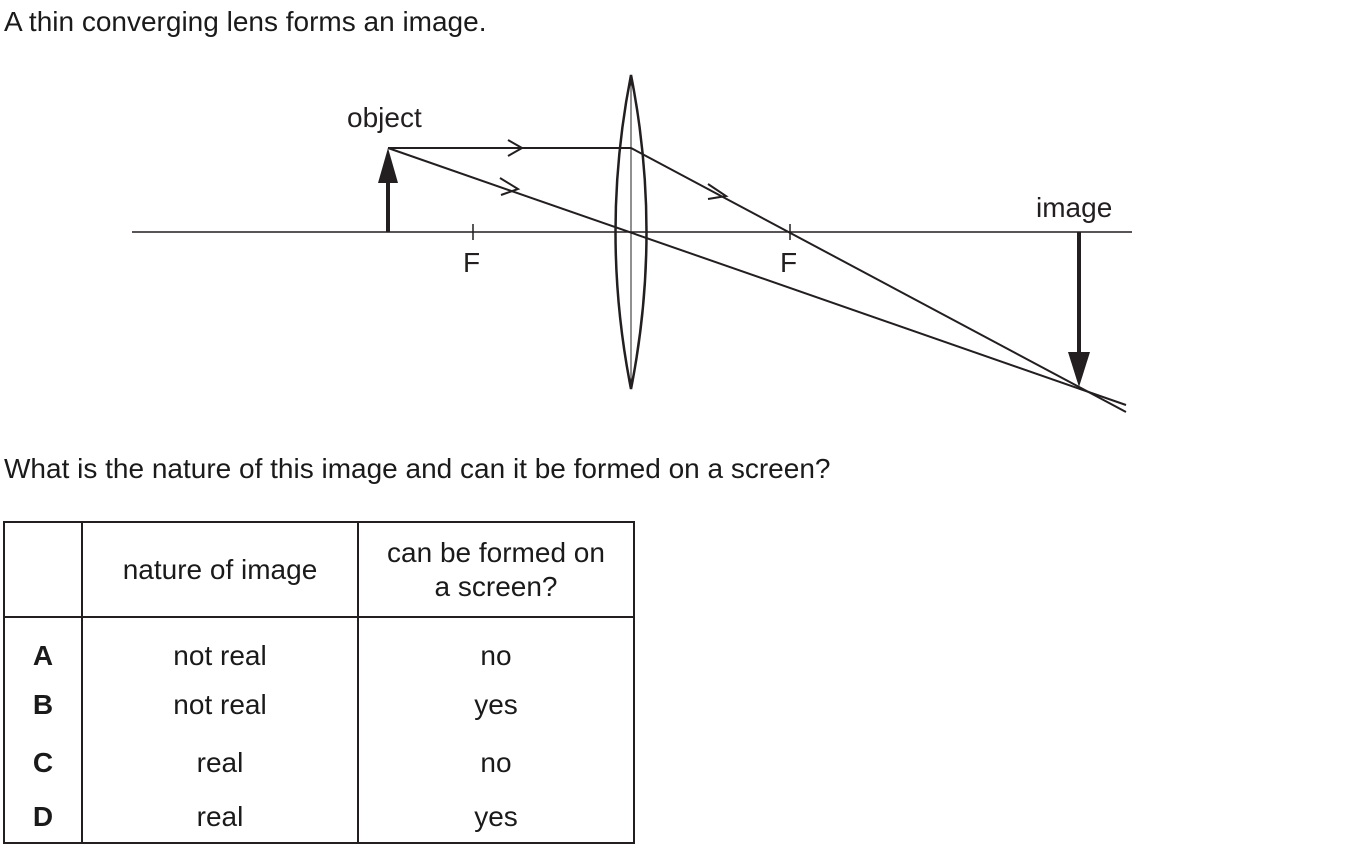 The width and height of the screenshot is (1355, 860). I want to click on option-row-c: C real no, so click(319, 763).